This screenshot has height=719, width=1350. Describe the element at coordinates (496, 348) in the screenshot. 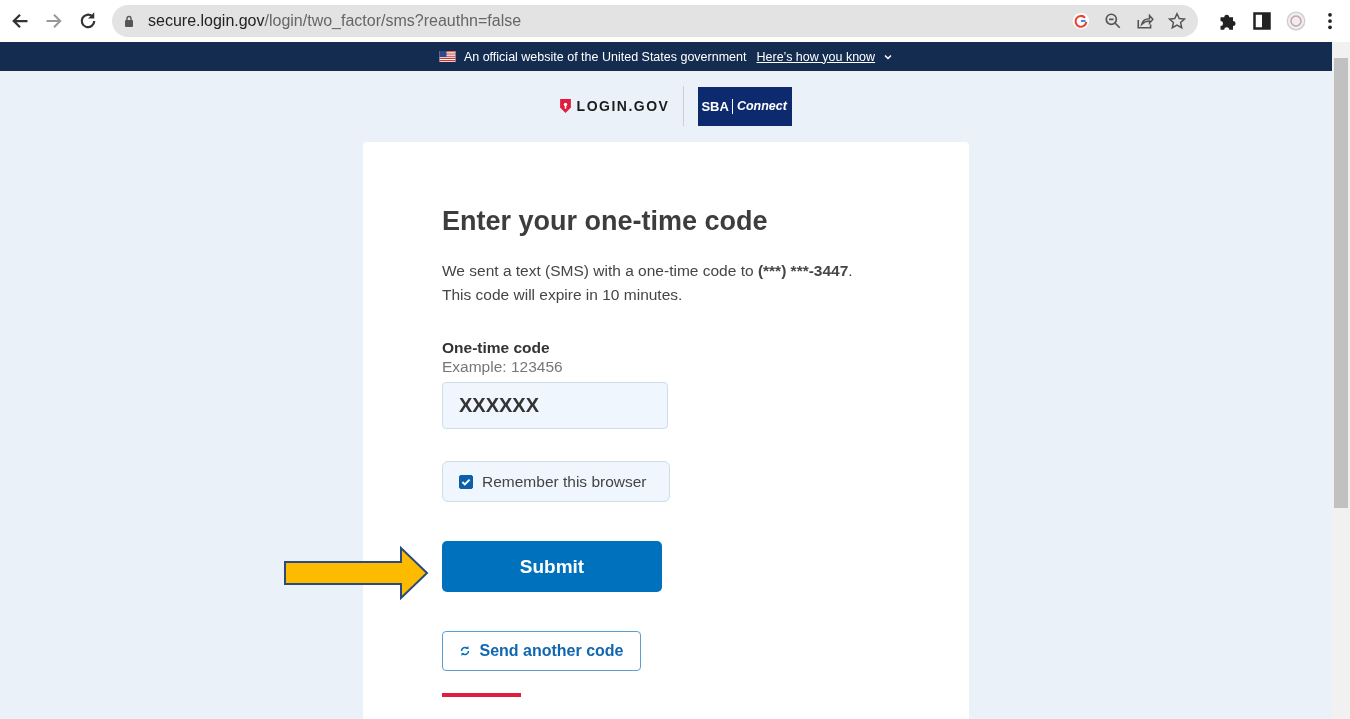

I see `field-label: One-time code` at that location.